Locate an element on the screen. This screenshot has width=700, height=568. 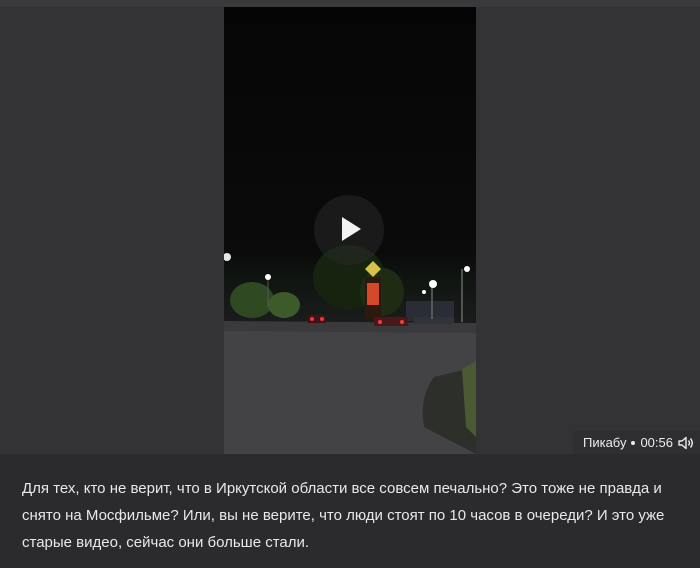
top-strip is located at coordinates (350, 3).